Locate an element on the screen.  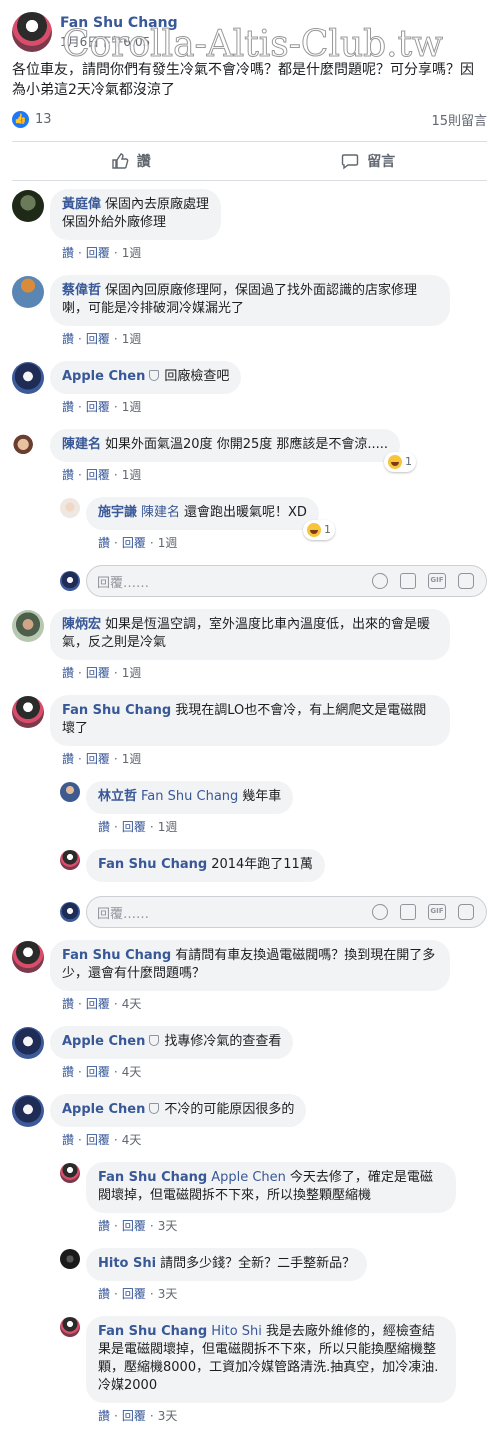
comment-button-label: 留言 is located at coordinates (381, 162).